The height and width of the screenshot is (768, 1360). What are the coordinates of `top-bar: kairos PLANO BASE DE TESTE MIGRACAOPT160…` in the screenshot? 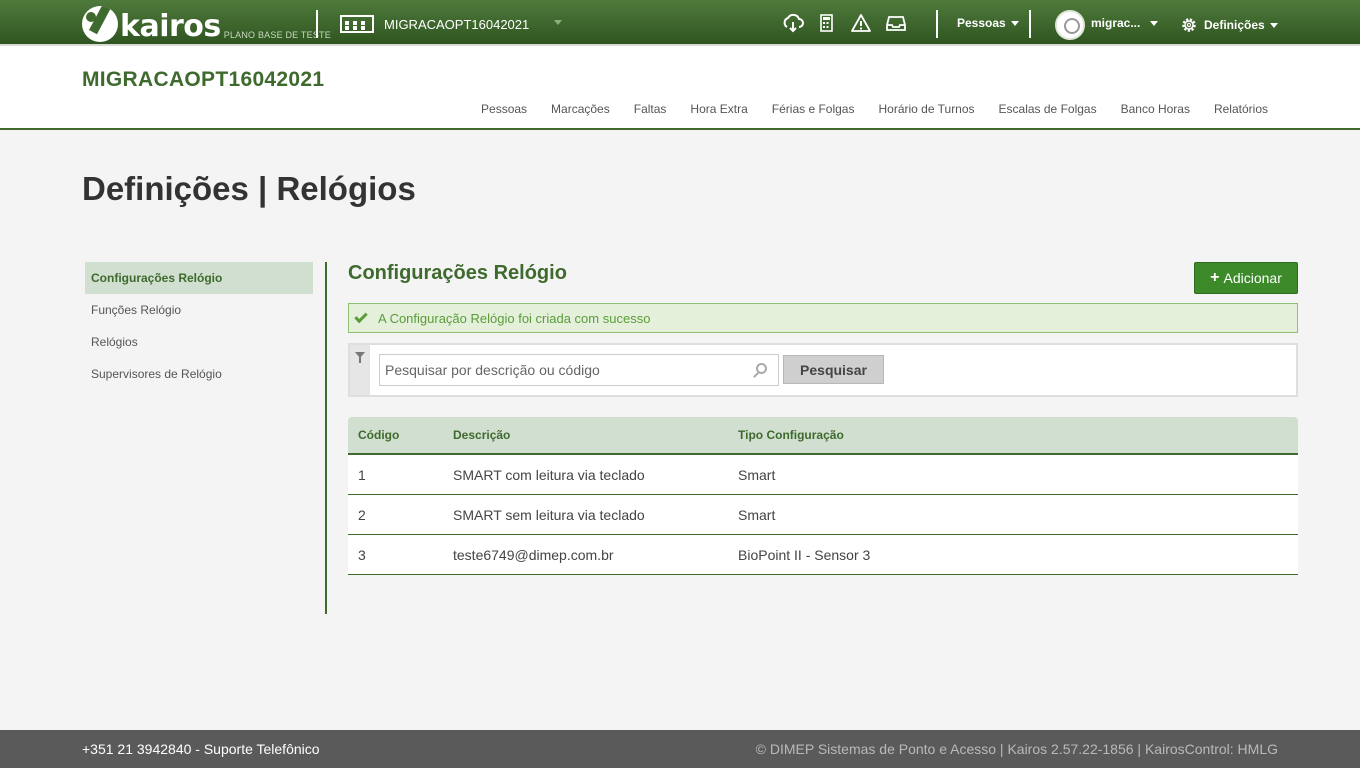 It's located at (680, 23).